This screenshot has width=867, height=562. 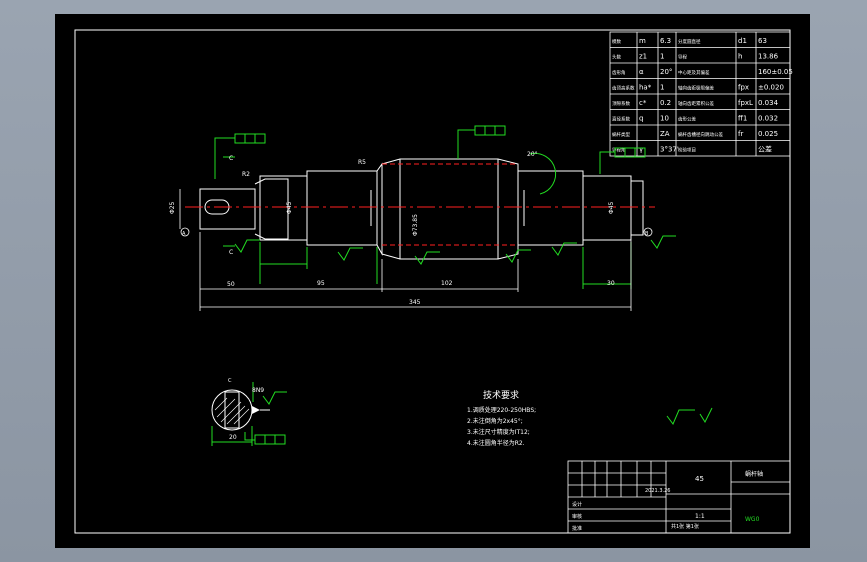 I want to click on section-label: C, so click(x=230, y=381).